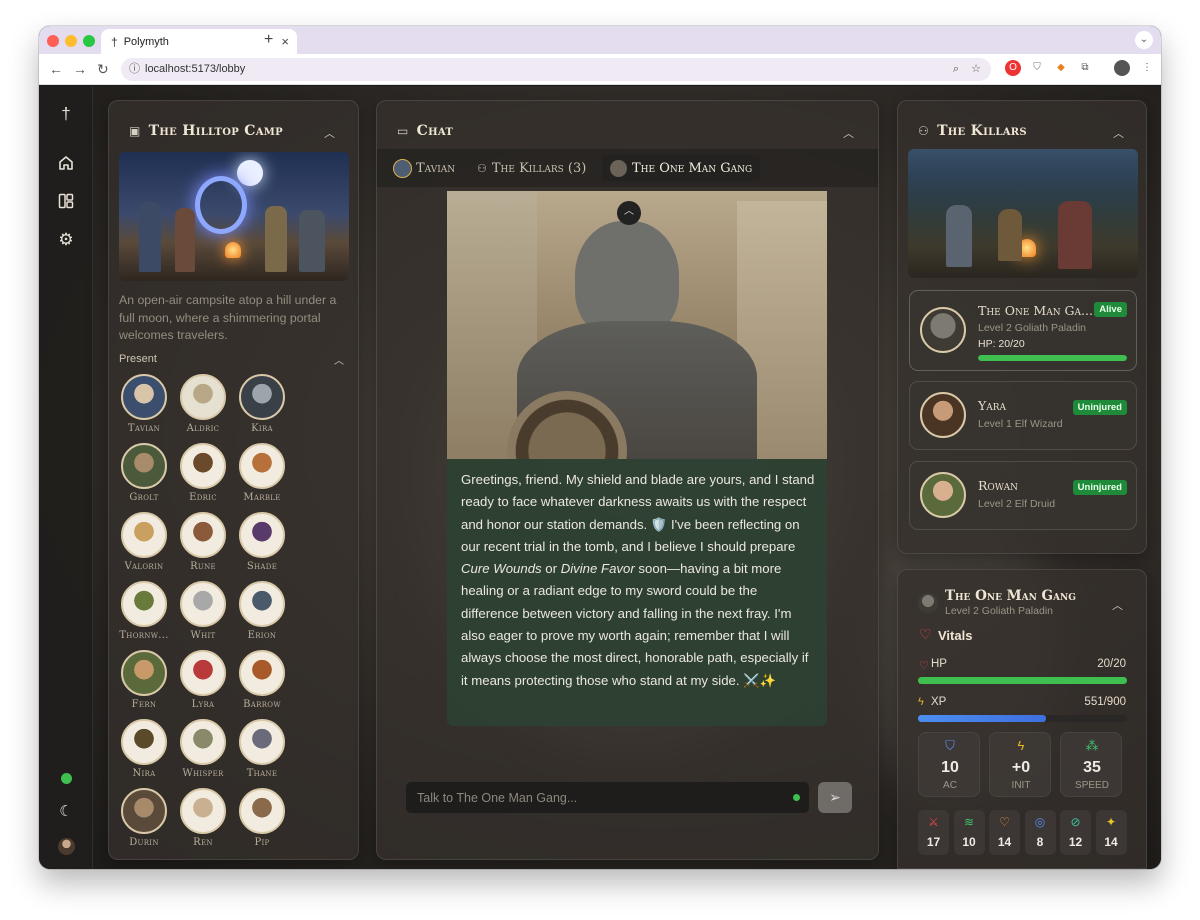 The image size is (1200, 920). Describe the element at coordinates (424, 168) in the screenshot. I see `tab-tavian: Tavian` at that location.